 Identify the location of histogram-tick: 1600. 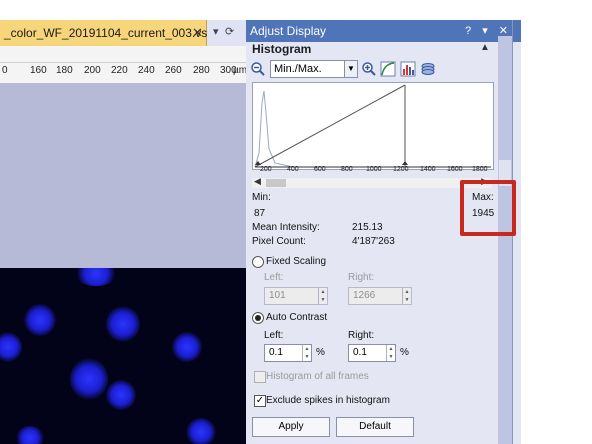
(455, 169).